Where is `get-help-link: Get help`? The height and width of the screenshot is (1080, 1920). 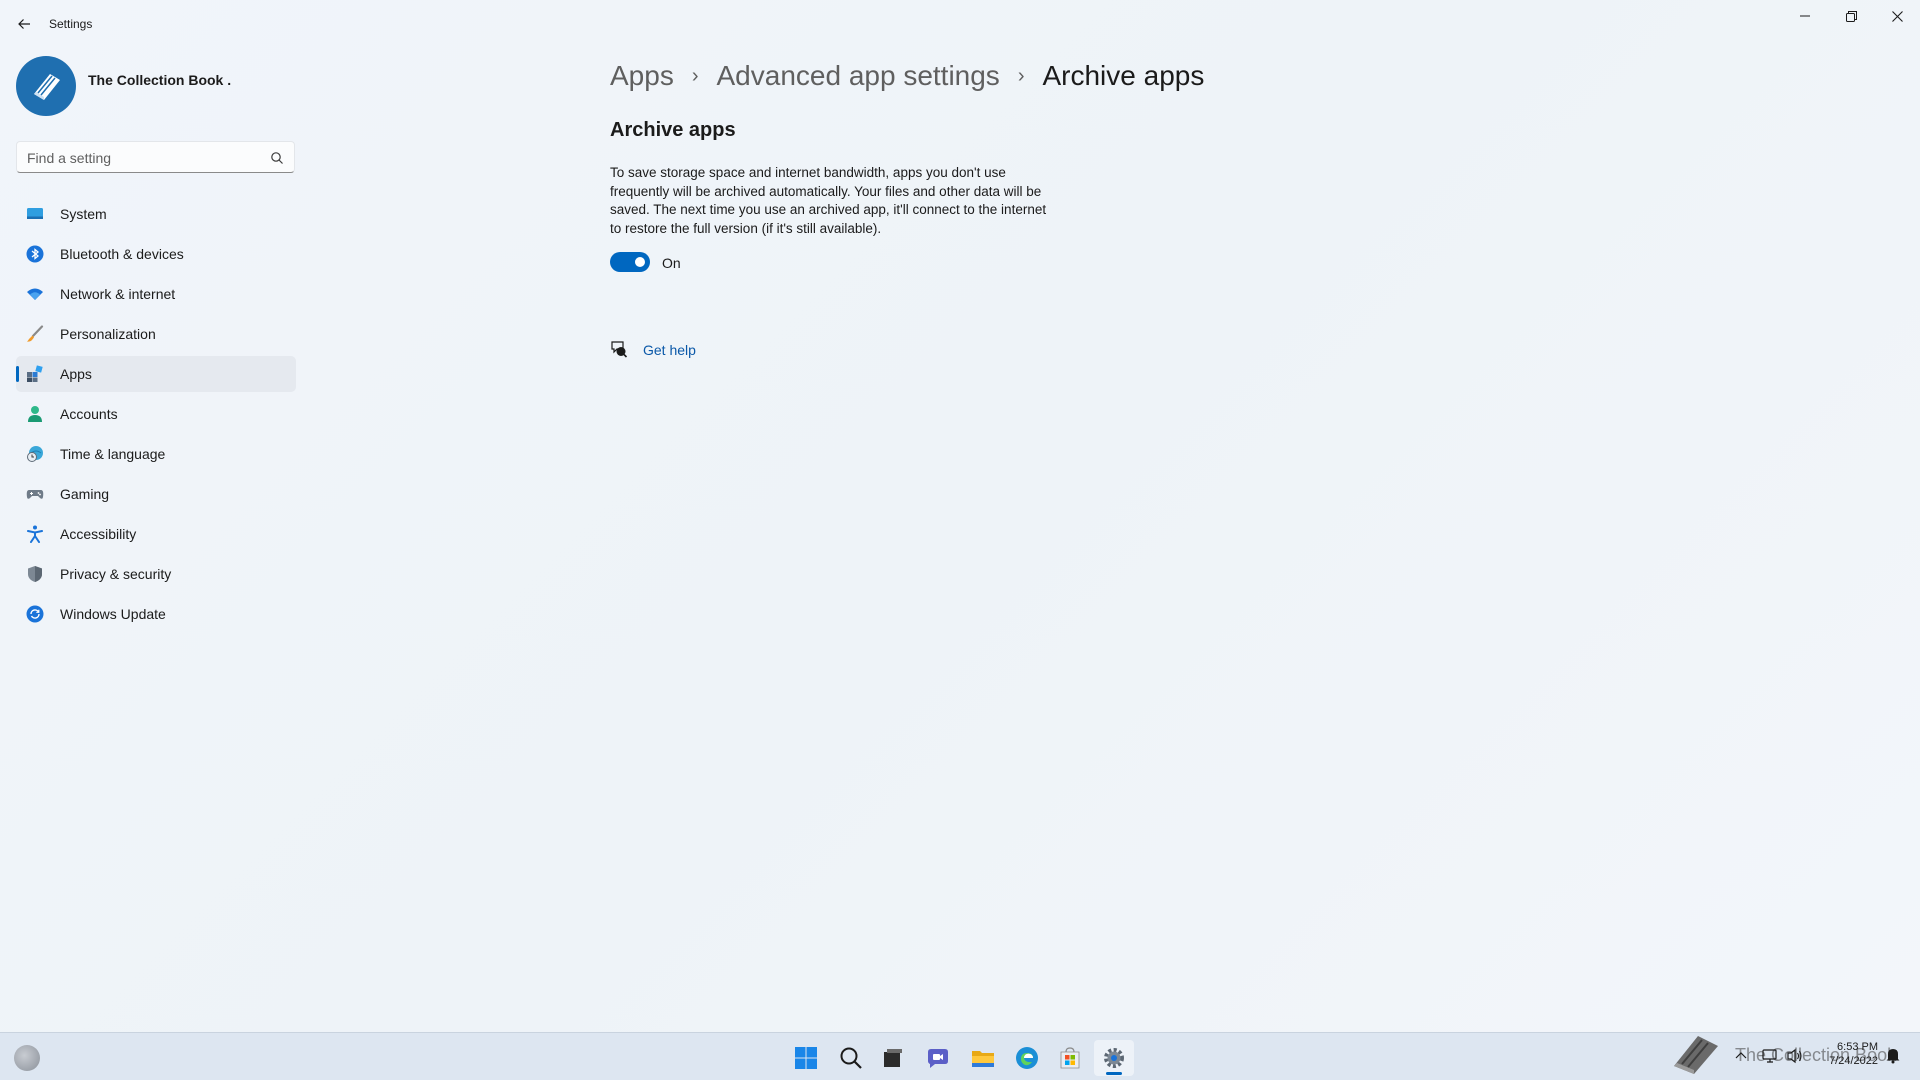 get-help-link: Get help is located at coordinates (669, 350).